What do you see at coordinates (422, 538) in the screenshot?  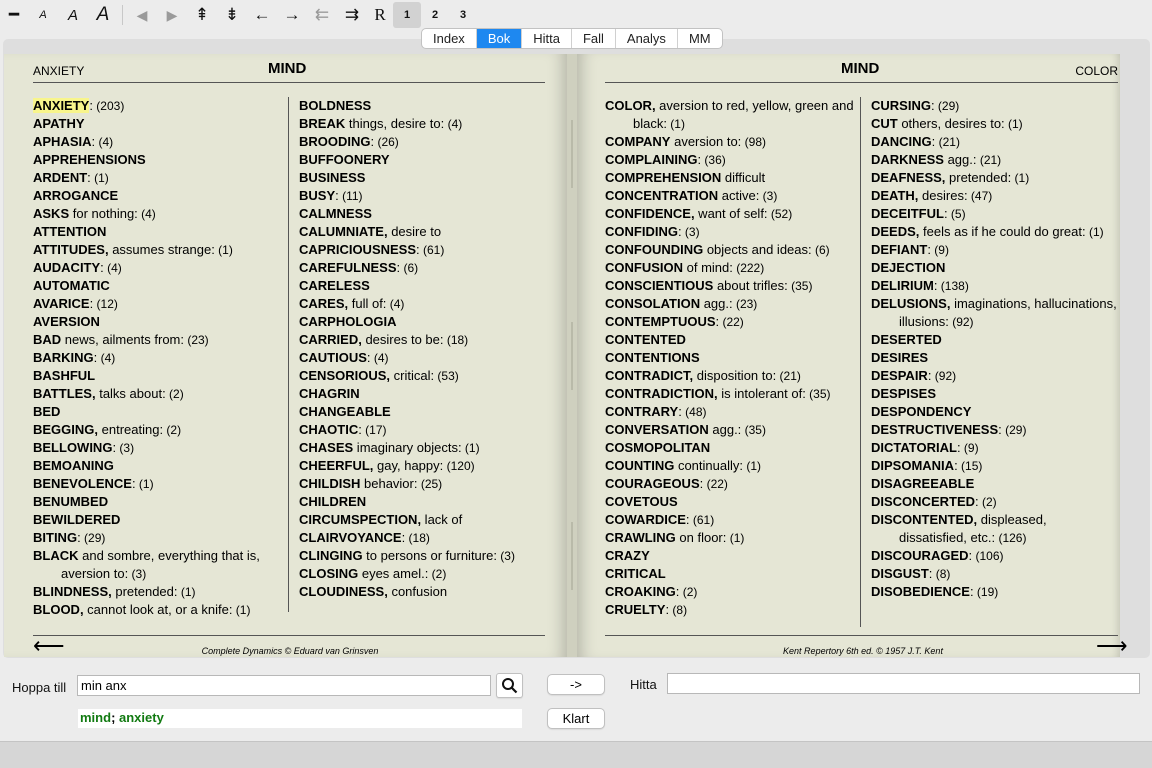 I see `rubric-entry: CLAIRVOYANCE: (18)` at bounding box center [422, 538].